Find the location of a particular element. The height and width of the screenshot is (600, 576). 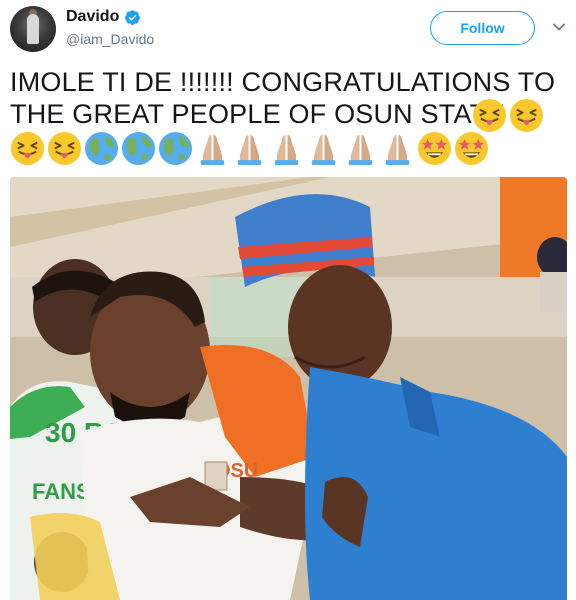

account-handle: @iam_Davido is located at coordinates (110, 39).